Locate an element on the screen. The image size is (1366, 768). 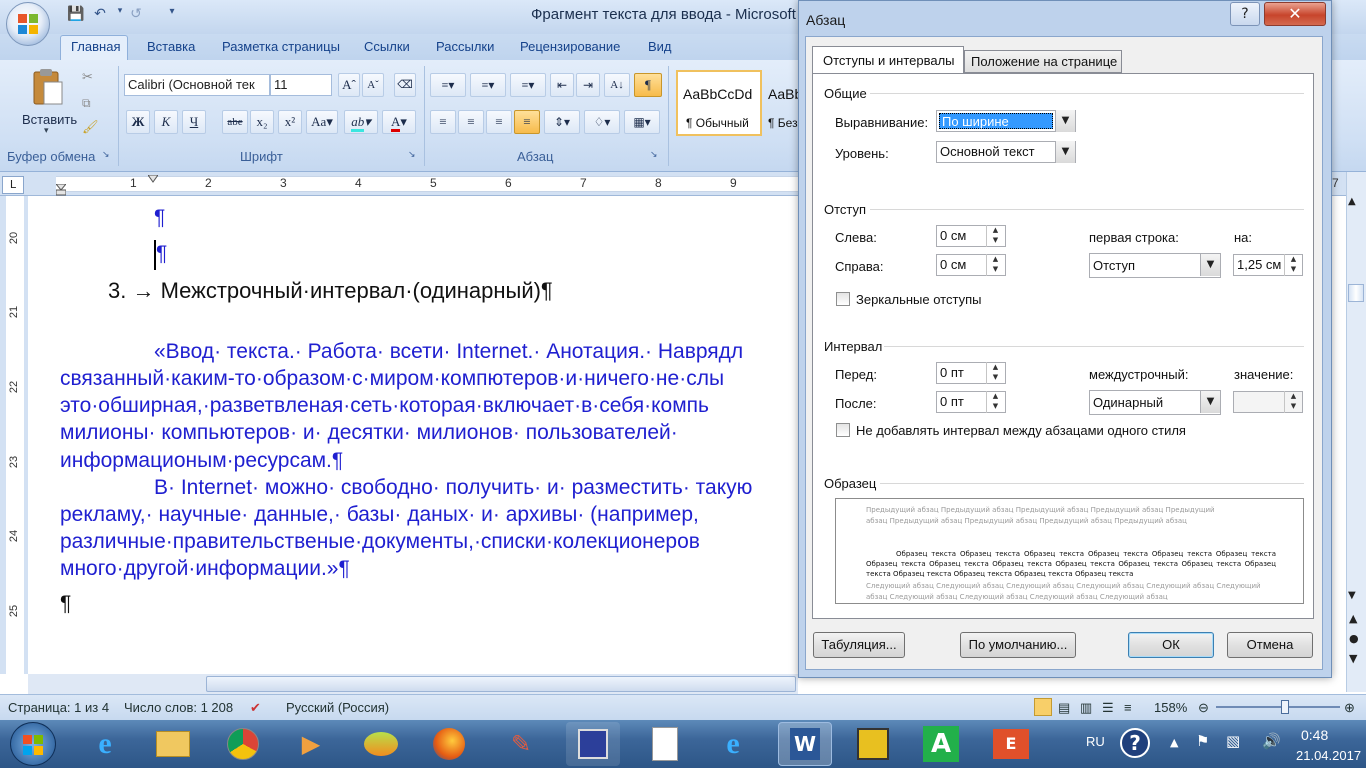
decrease-indent-icon: ⇤ is located at coordinates (562, 85).